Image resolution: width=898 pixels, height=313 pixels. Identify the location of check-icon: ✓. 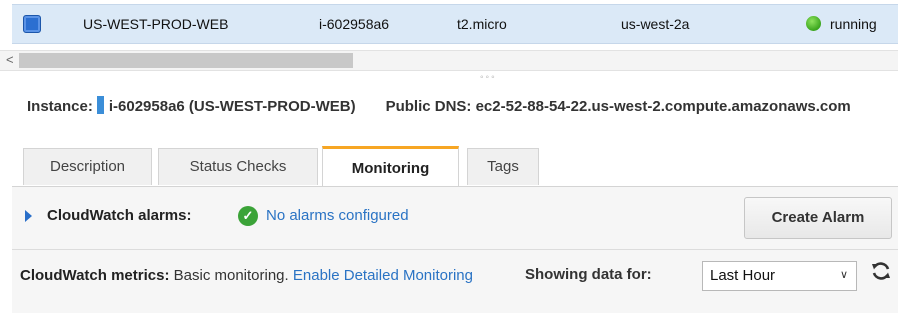
(248, 216).